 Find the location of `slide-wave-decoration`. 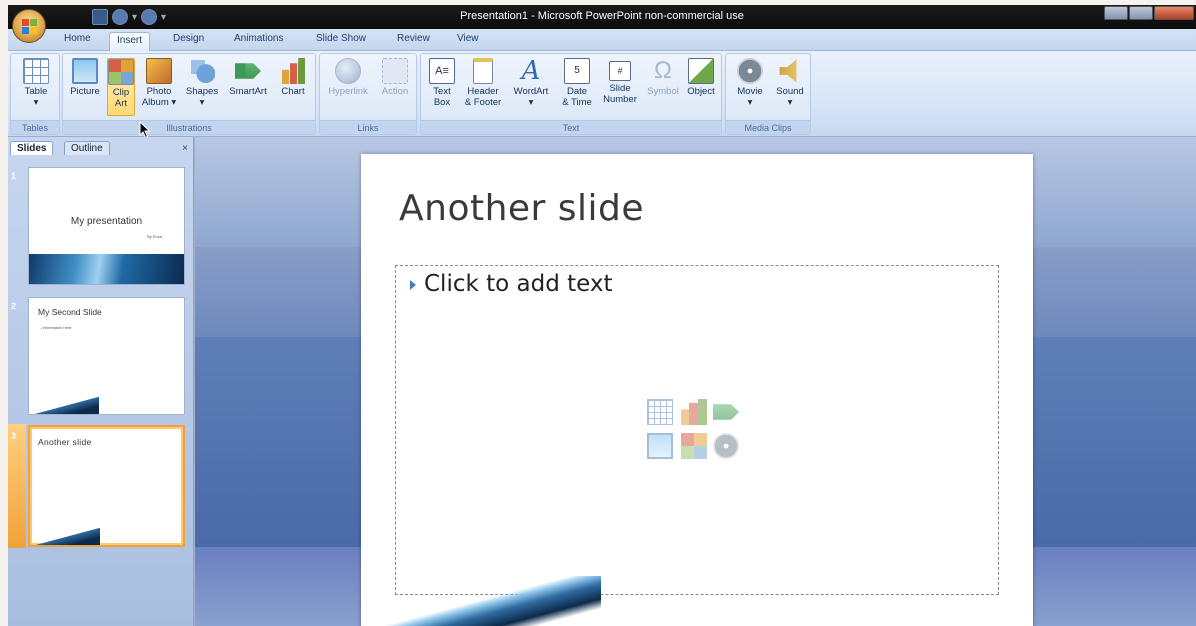

slide-wave-decoration is located at coordinates (481, 601).